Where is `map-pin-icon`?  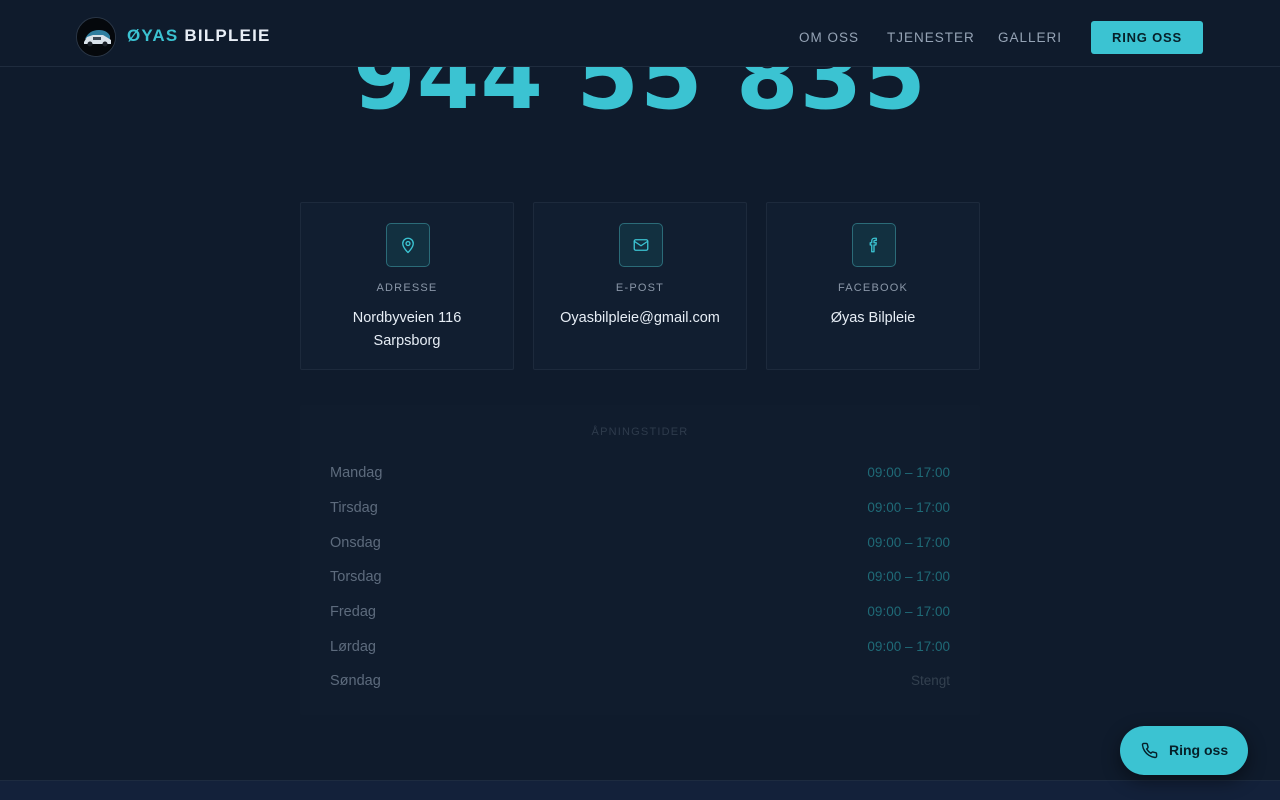
map-pin-icon is located at coordinates (408, 245).